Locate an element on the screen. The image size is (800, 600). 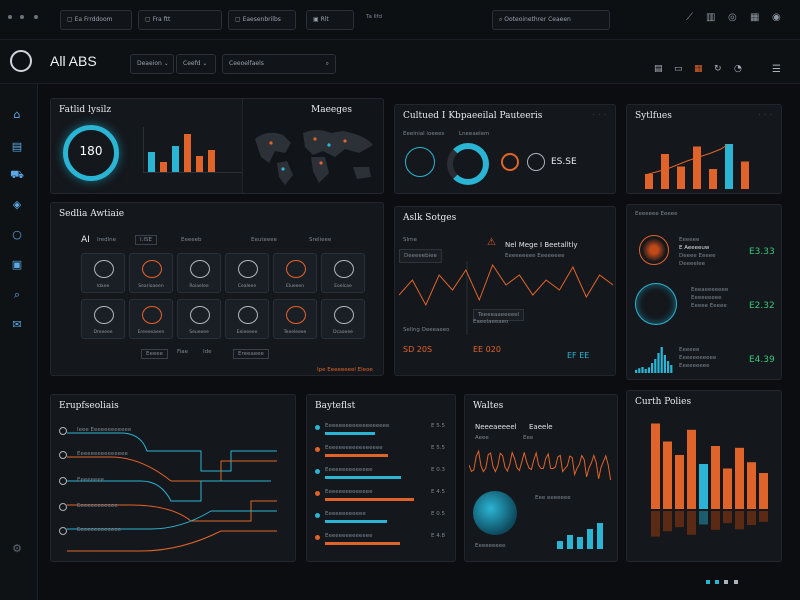
list-icon: ▤ is located at coordinates (658, 69).